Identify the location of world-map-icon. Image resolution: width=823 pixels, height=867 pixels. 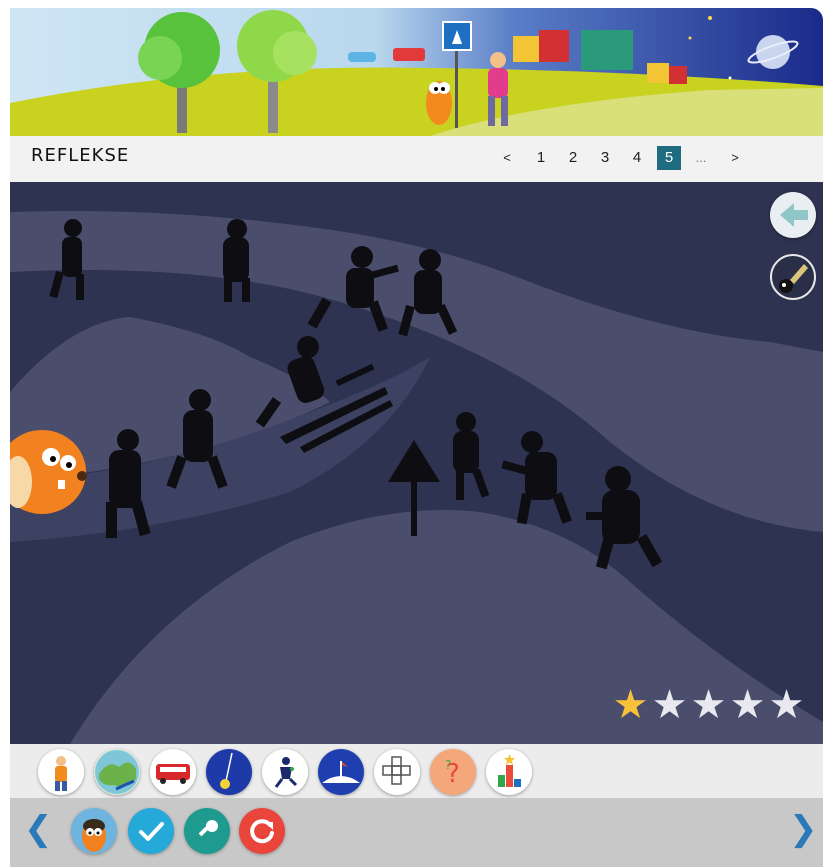
(117, 772).